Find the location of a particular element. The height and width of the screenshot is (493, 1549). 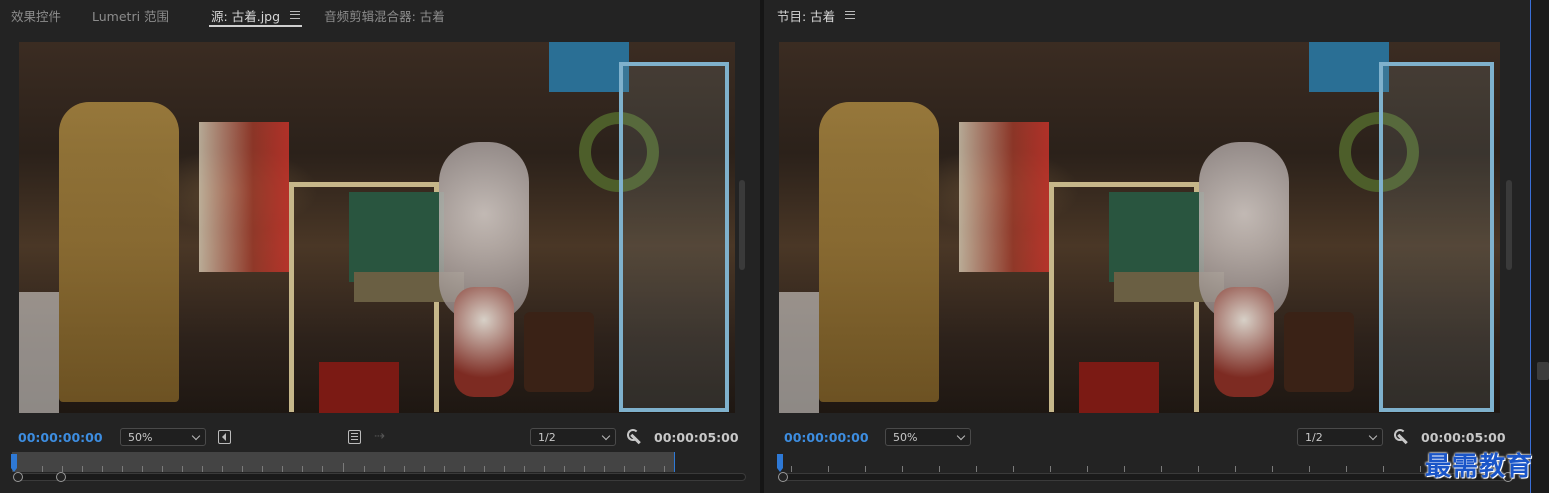

source-zoom-scrollbar is located at coordinates (381, 477).